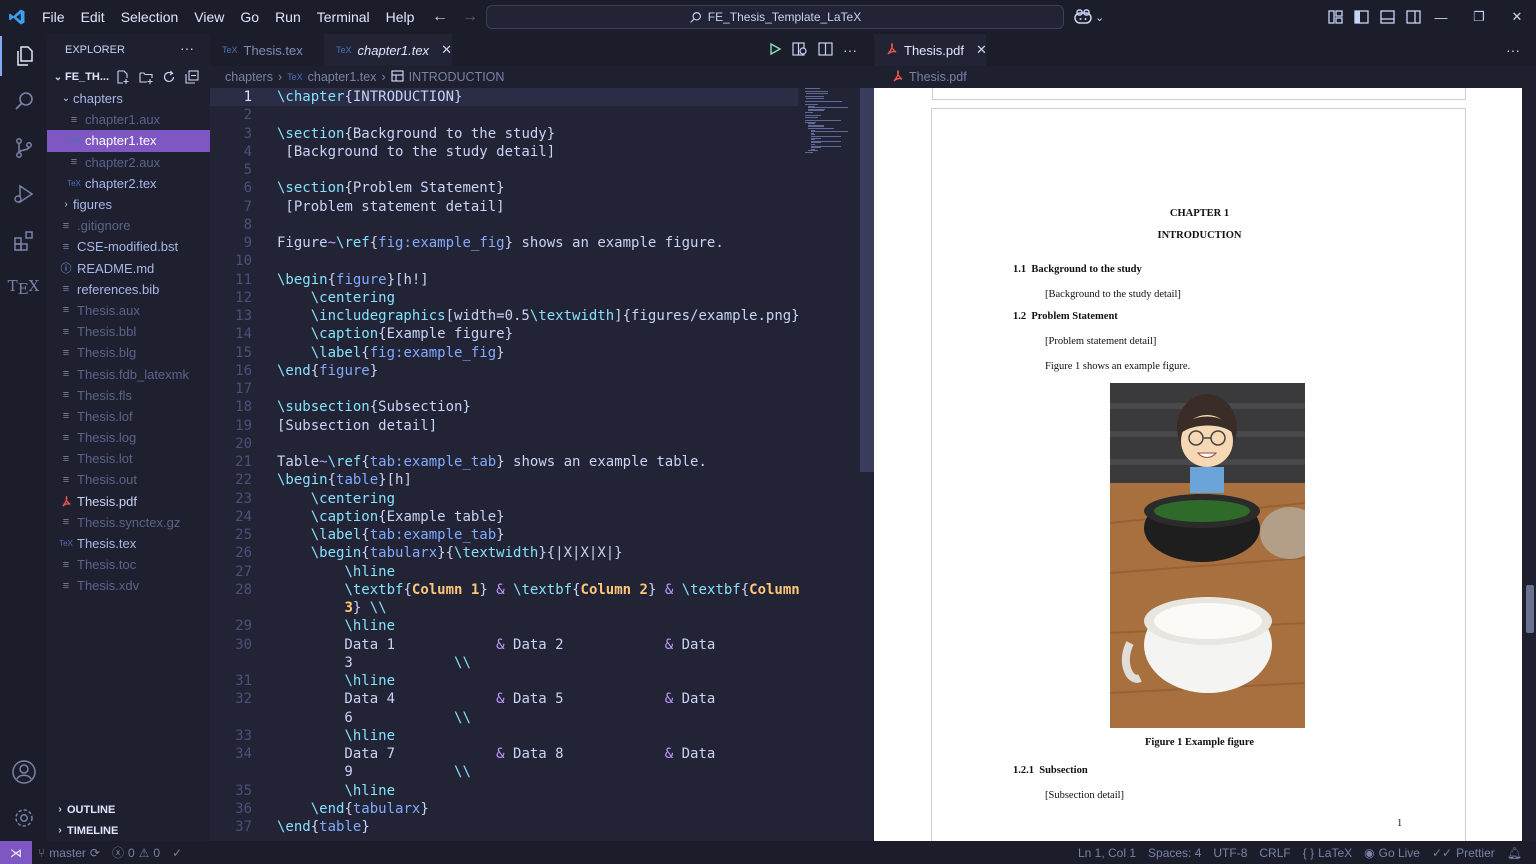 Image resolution: width=1536 pixels, height=864 pixels. Describe the element at coordinates (1107, 853) in the screenshot. I see `cursor-position: Ln 1, Col 1` at that location.